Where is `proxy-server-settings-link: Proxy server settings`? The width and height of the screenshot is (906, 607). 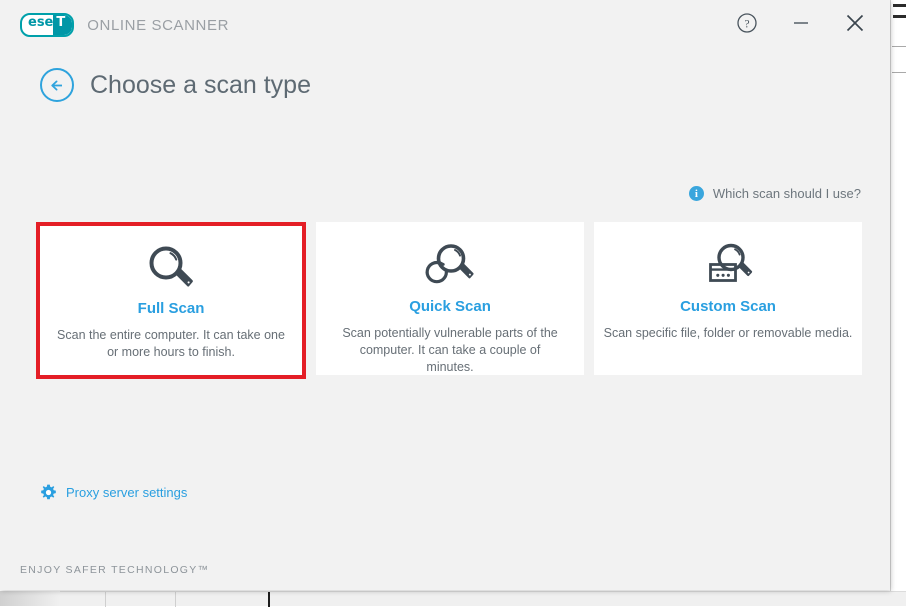 proxy-server-settings-link: Proxy server settings is located at coordinates (113, 492).